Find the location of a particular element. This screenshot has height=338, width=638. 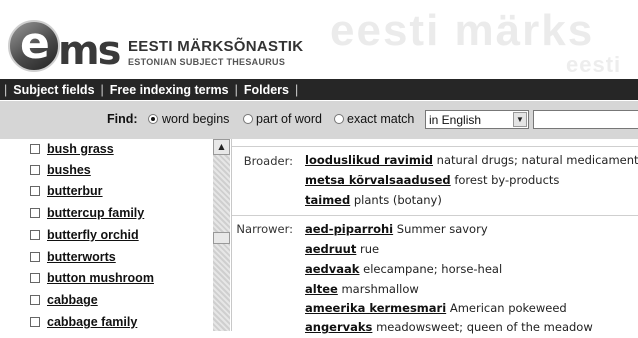

term-link: cabbage is located at coordinates (72, 300).